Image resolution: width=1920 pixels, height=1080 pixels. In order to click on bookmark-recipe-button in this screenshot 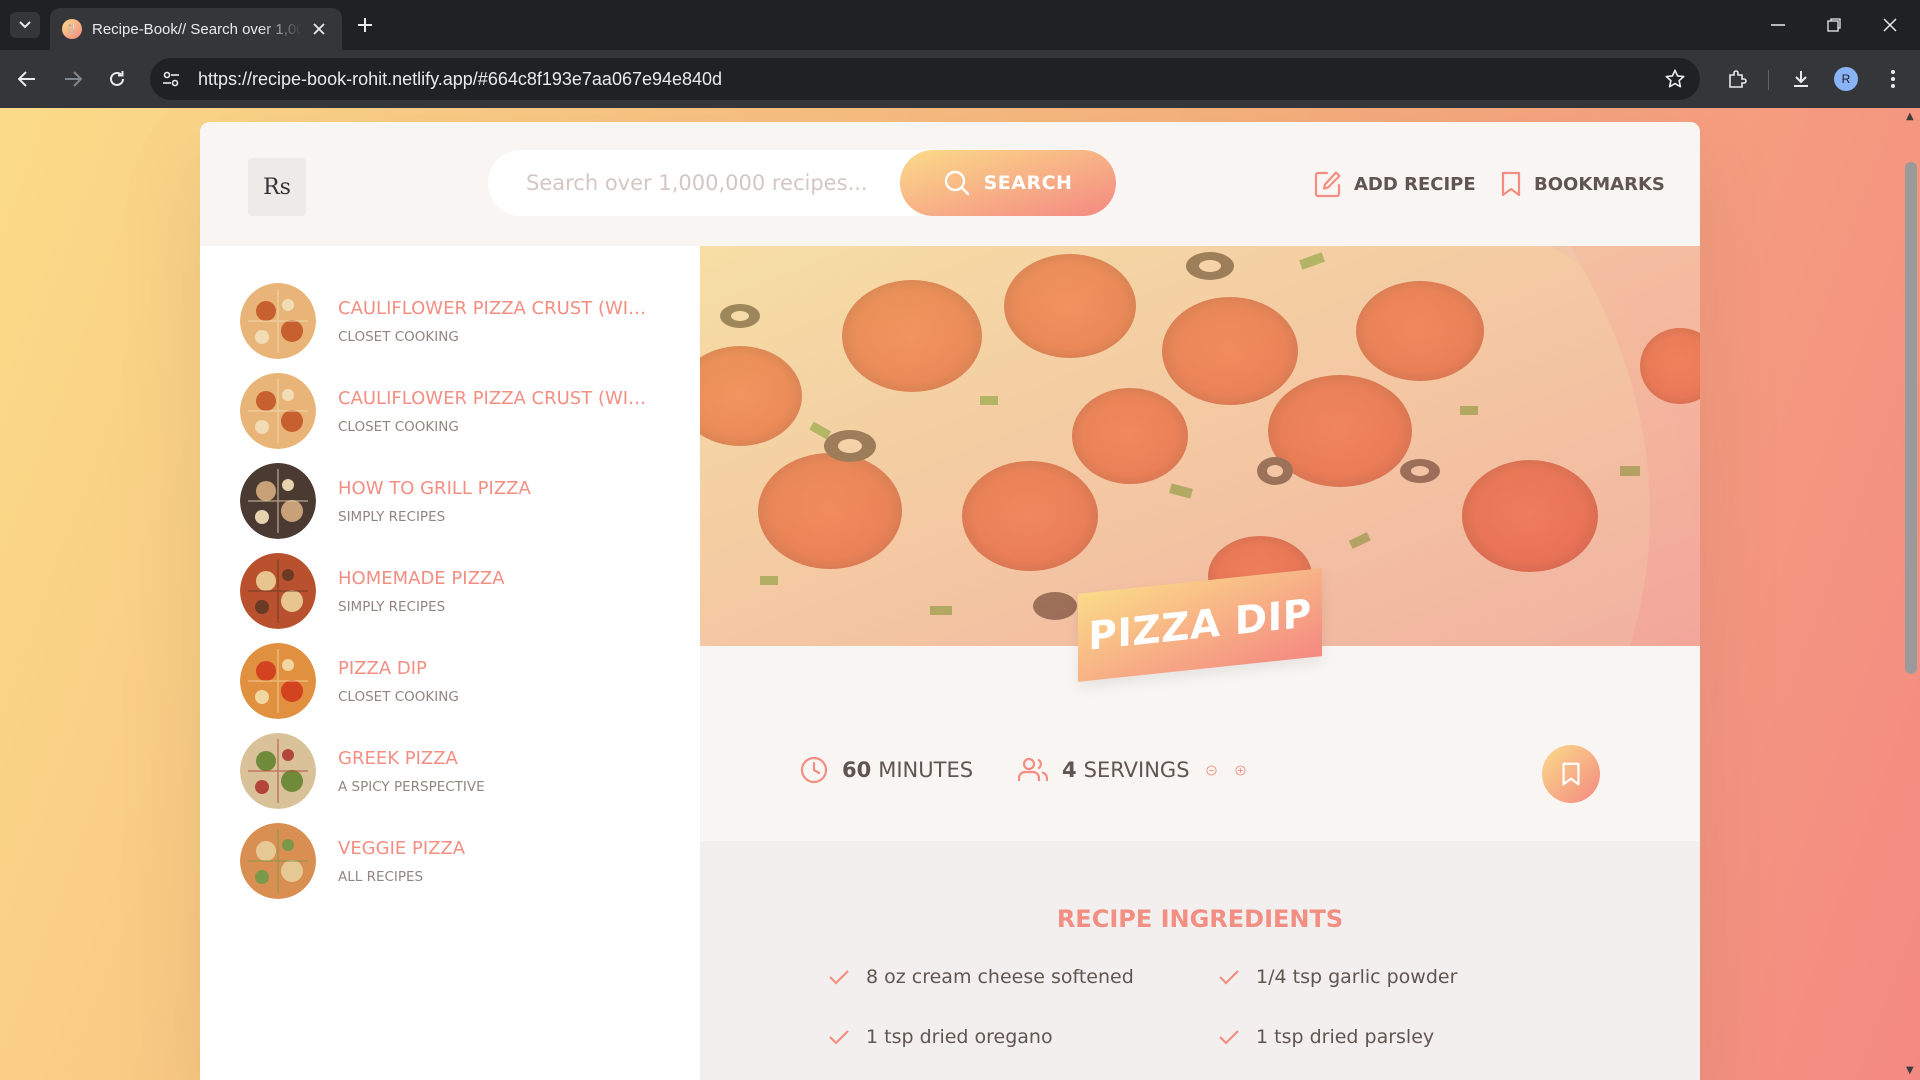, I will do `click(1571, 774)`.